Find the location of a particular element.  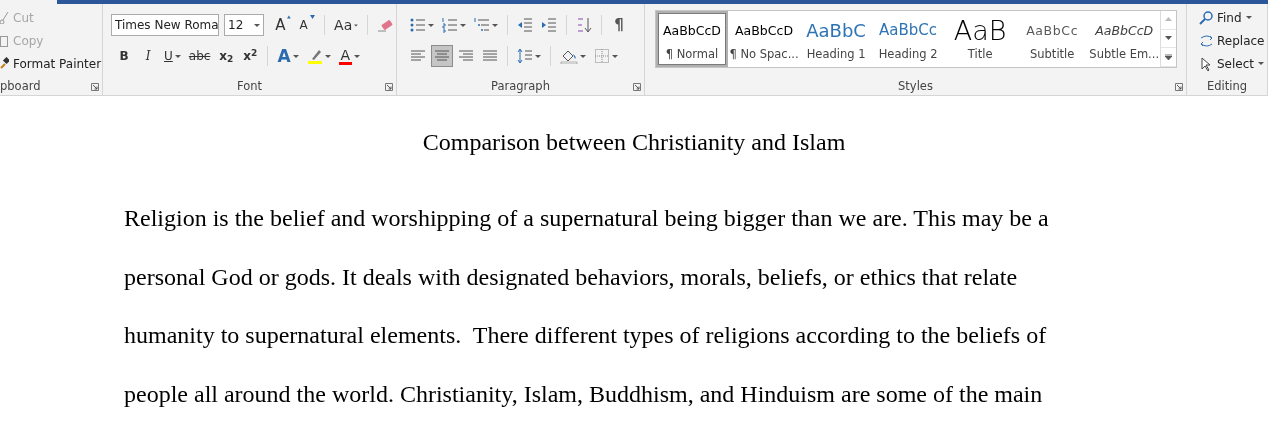

multilevel-list-icon is located at coordinates (482, 25).